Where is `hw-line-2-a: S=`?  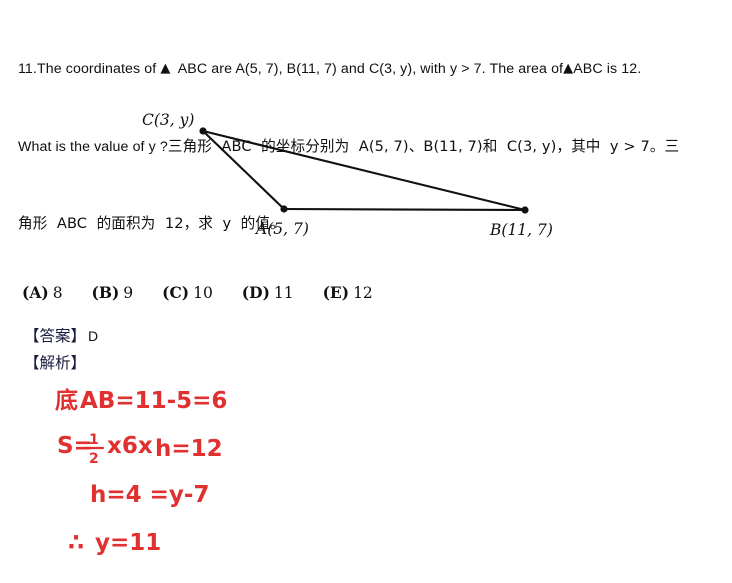
hw-line-2-a: S= is located at coordinates (75, 446).